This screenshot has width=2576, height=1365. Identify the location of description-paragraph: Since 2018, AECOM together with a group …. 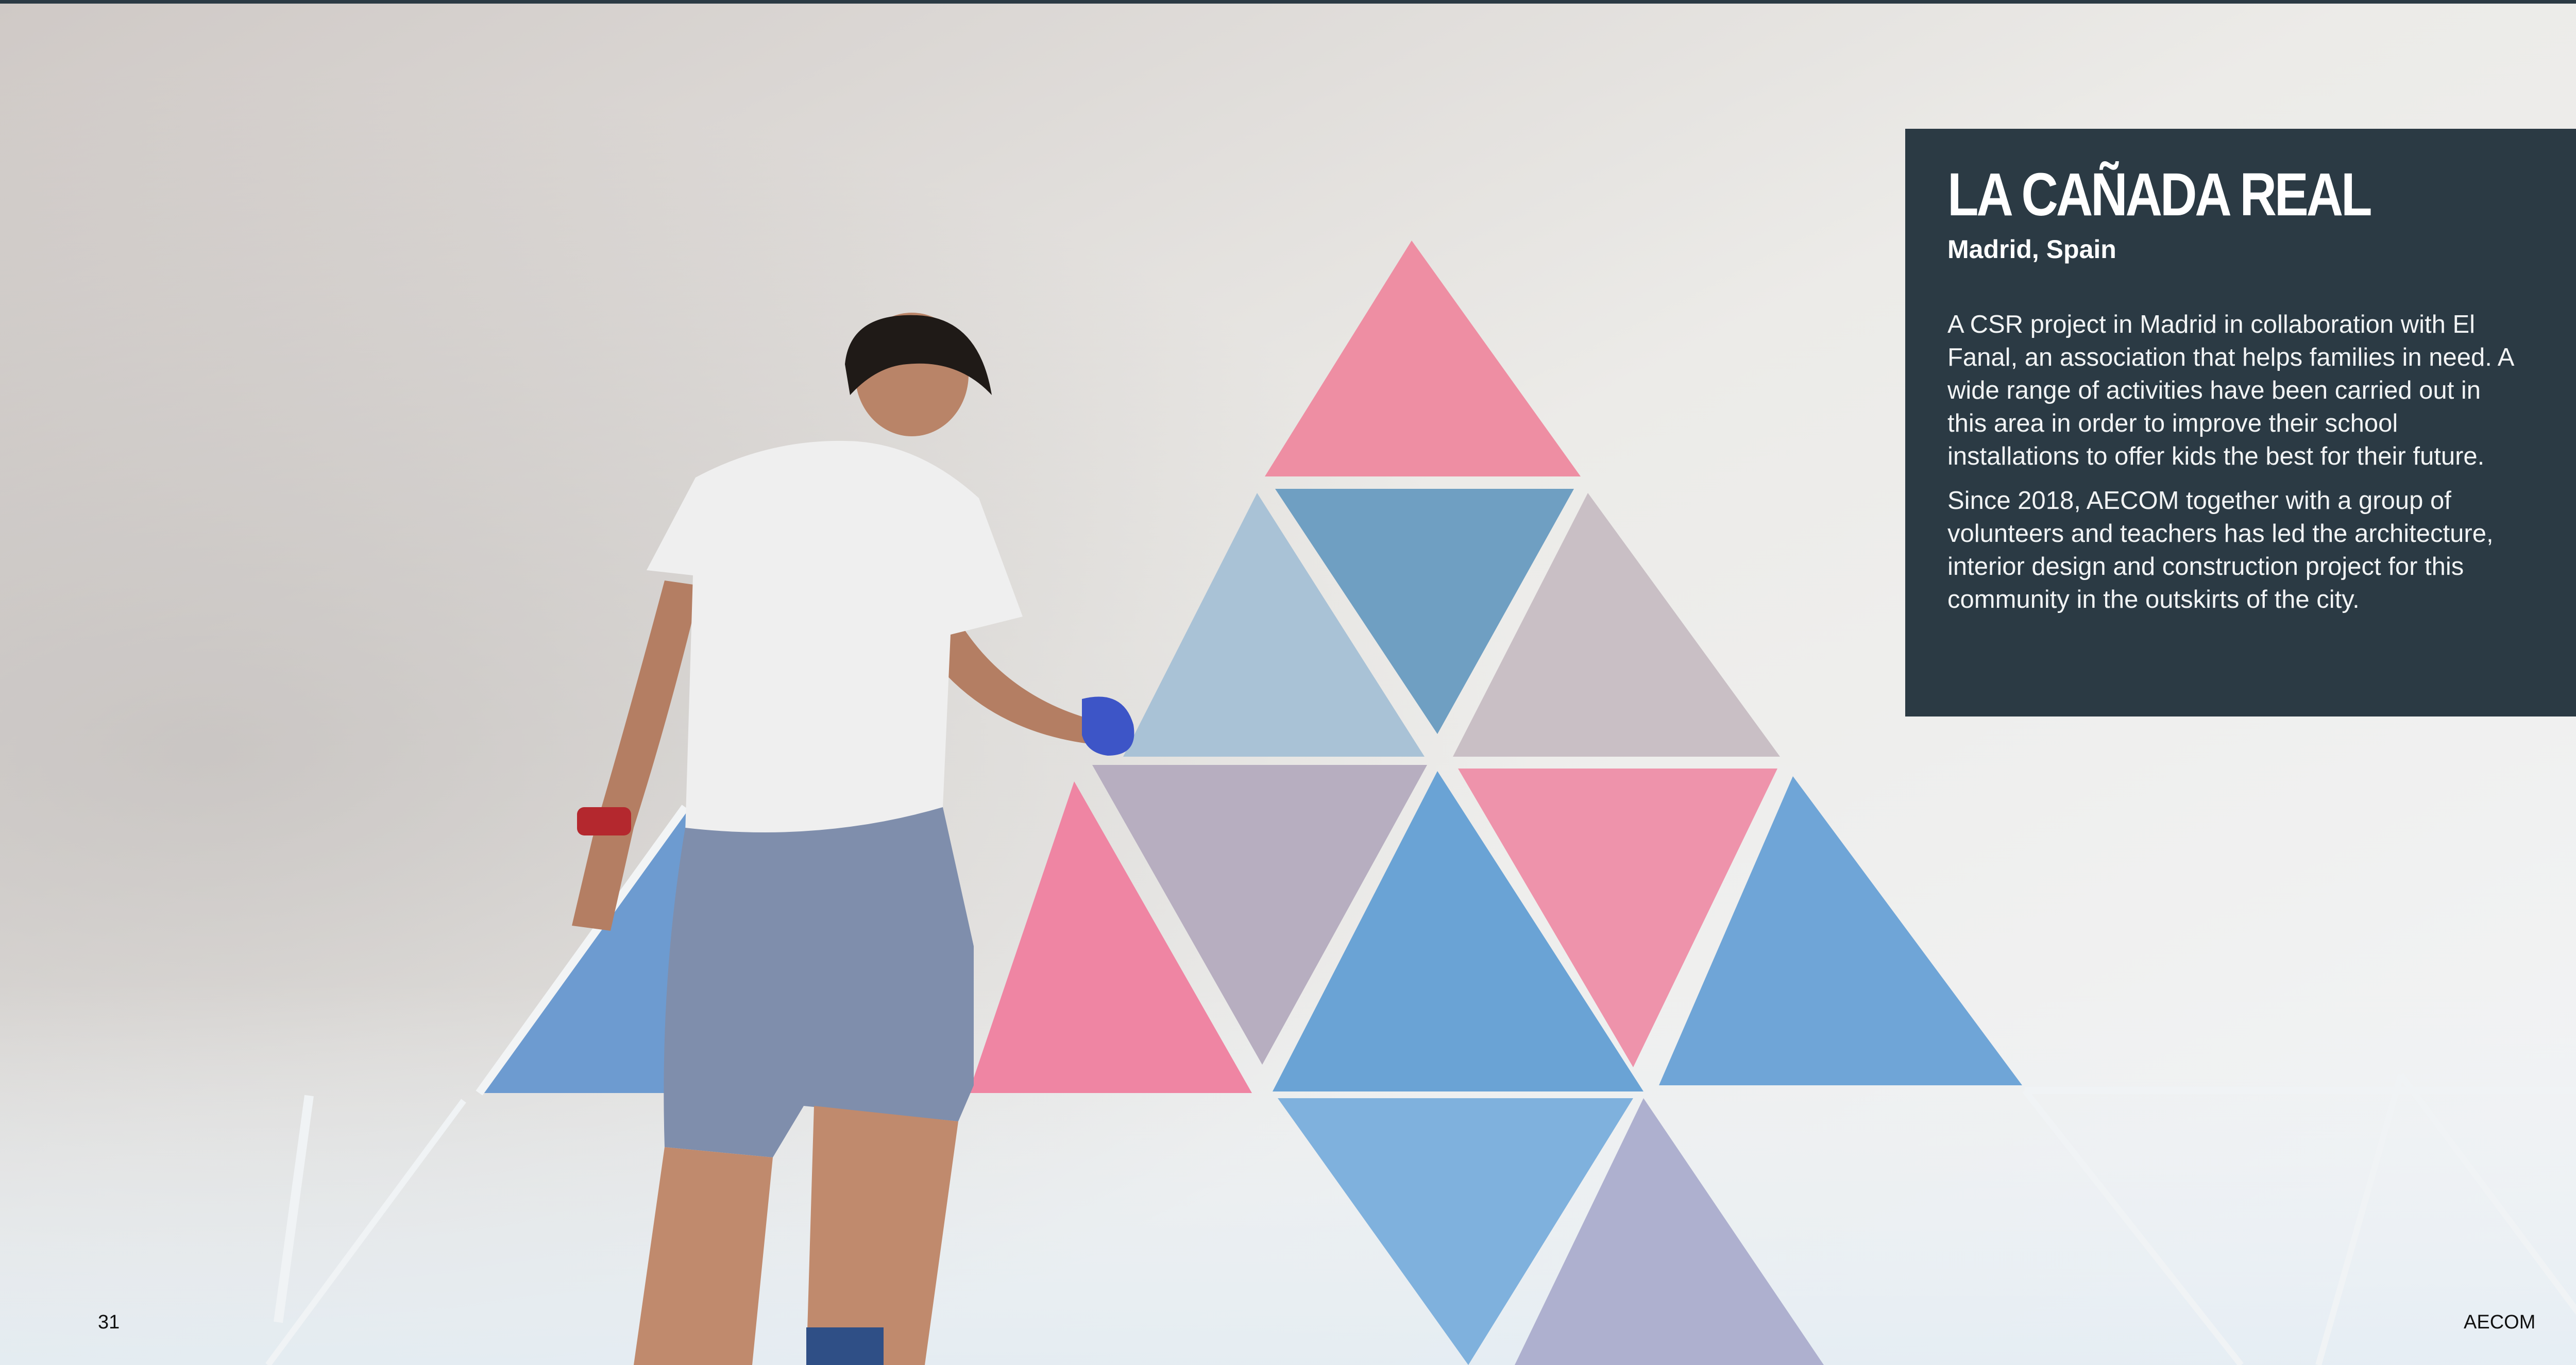
(2220, 550).